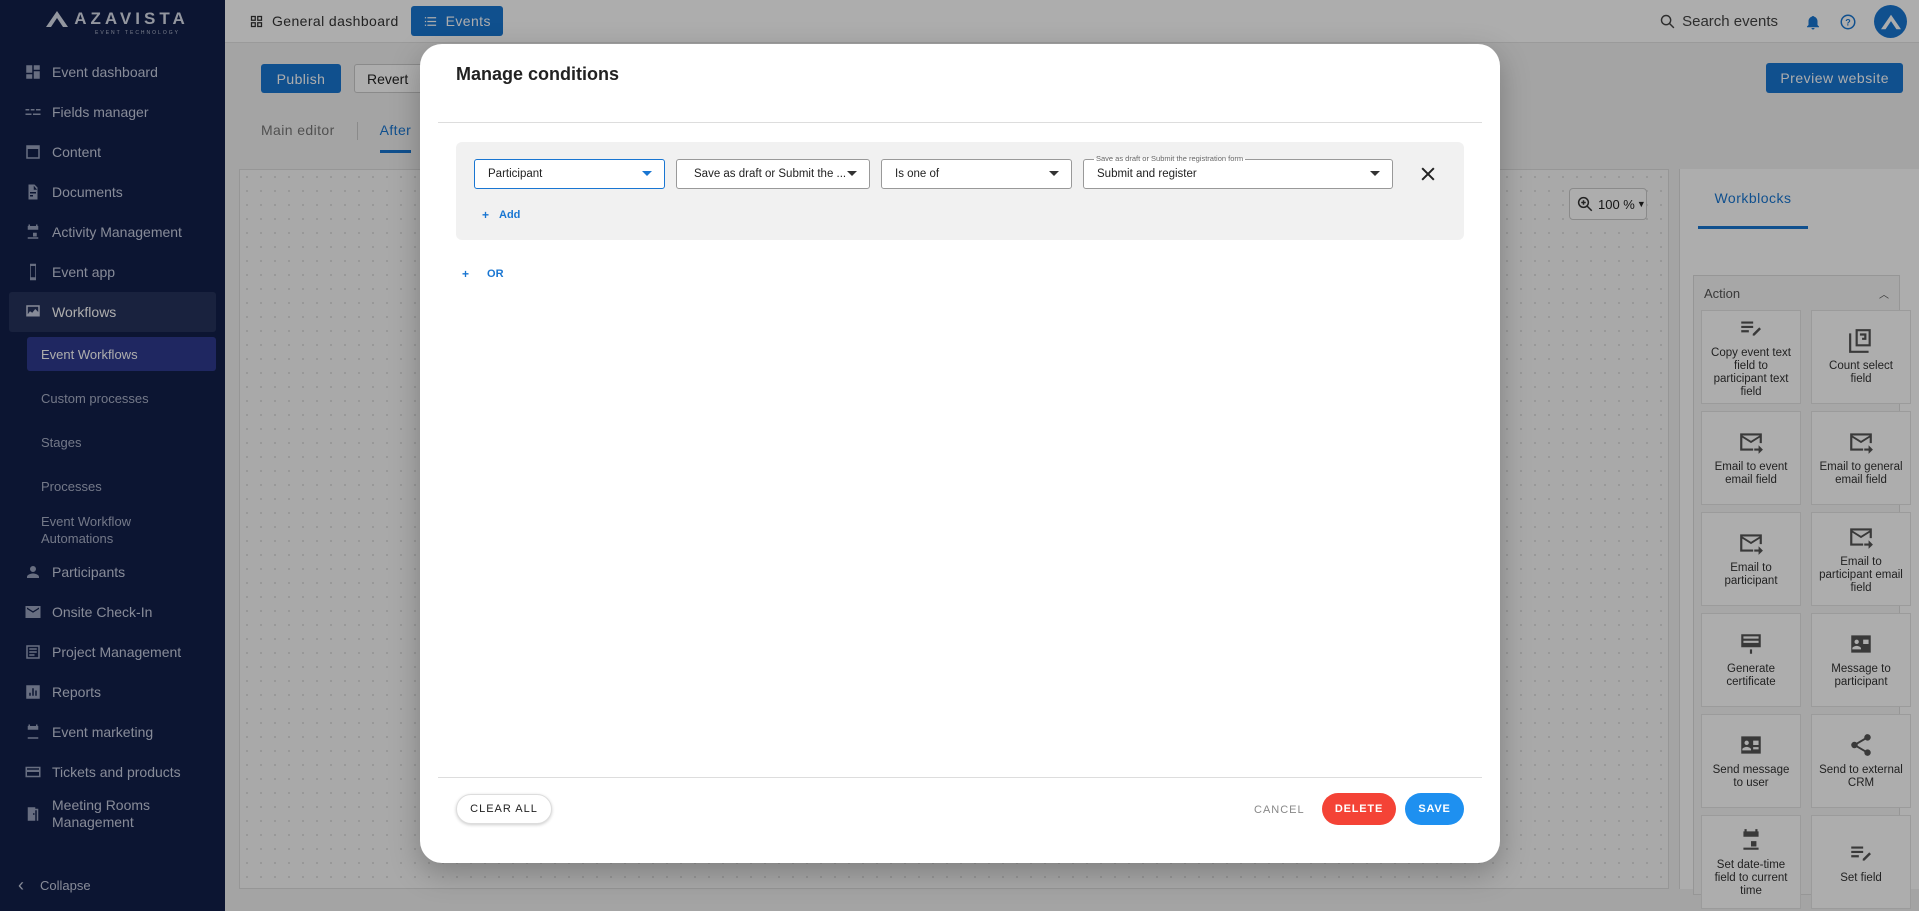 Image resolution: width=1919 pixels, height=911 pixels. I want to click on save-button: SAVE, so click(1434, 809).